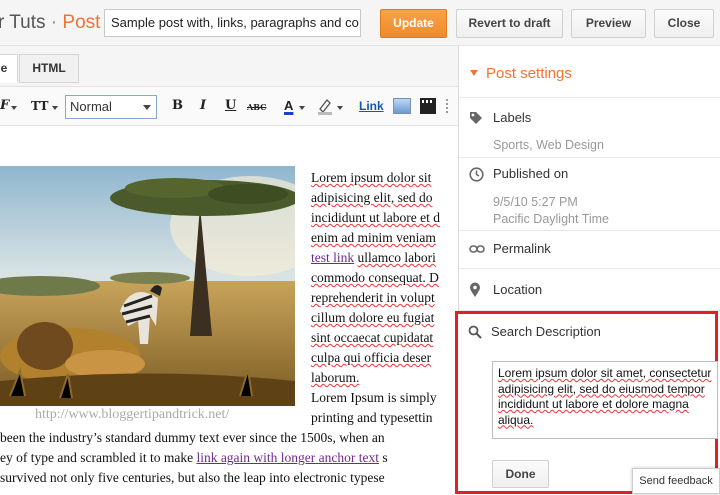 This screenshot has width=720, height=495. What do you see at coordinates (452, 106) in the screenshot?
I see `more-options-icon` at bounding box center [452, 106].